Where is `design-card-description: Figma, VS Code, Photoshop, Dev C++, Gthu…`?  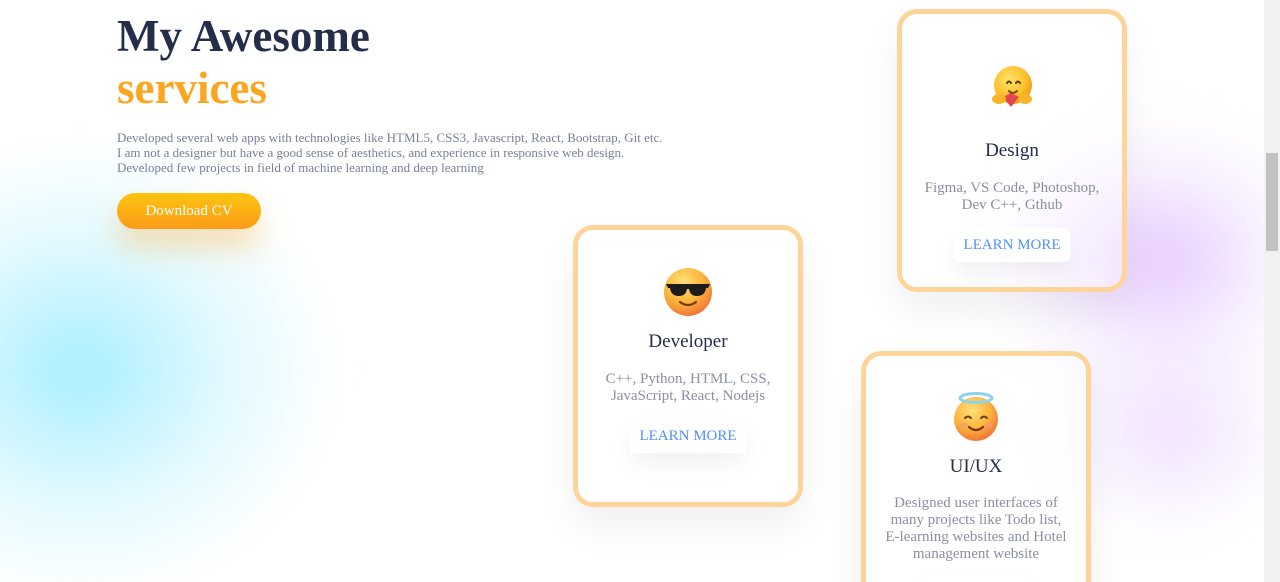 design-card-description: Figma, VS Code, Photoshop, Dev C++, Gthu… is located at coordinates (1012, 197).